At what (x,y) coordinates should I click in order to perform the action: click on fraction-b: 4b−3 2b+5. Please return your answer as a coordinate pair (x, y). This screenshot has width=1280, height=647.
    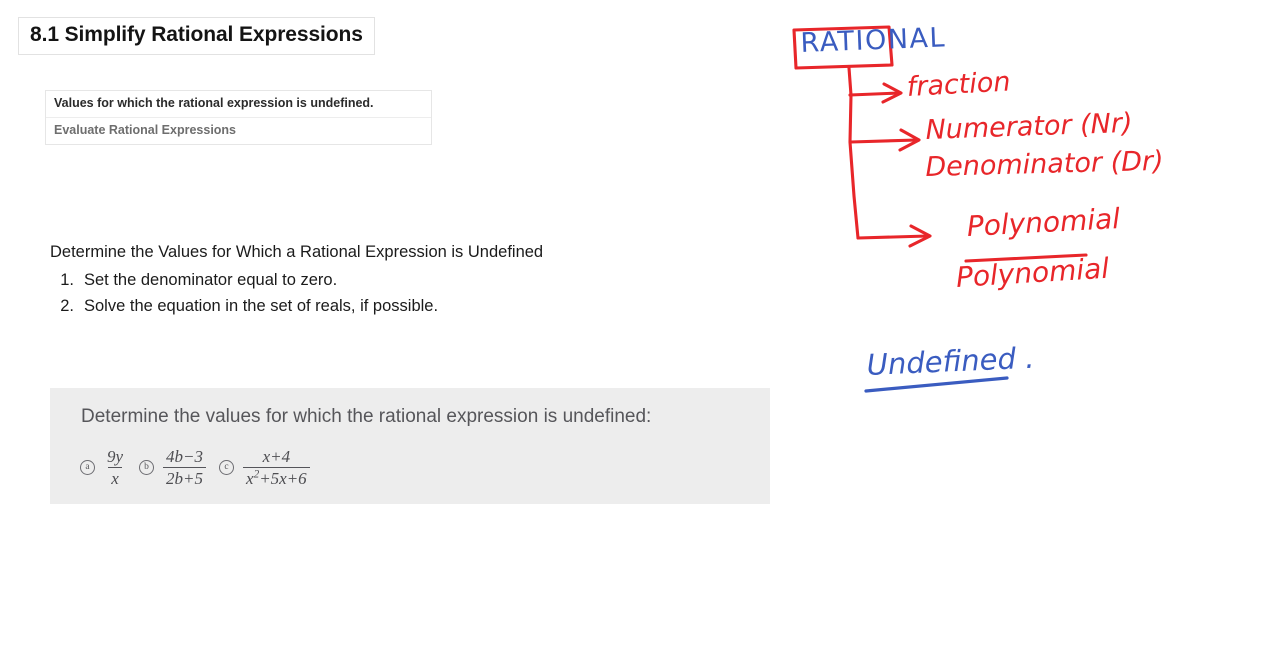
    Looking at the image, I should click on (185, 467).